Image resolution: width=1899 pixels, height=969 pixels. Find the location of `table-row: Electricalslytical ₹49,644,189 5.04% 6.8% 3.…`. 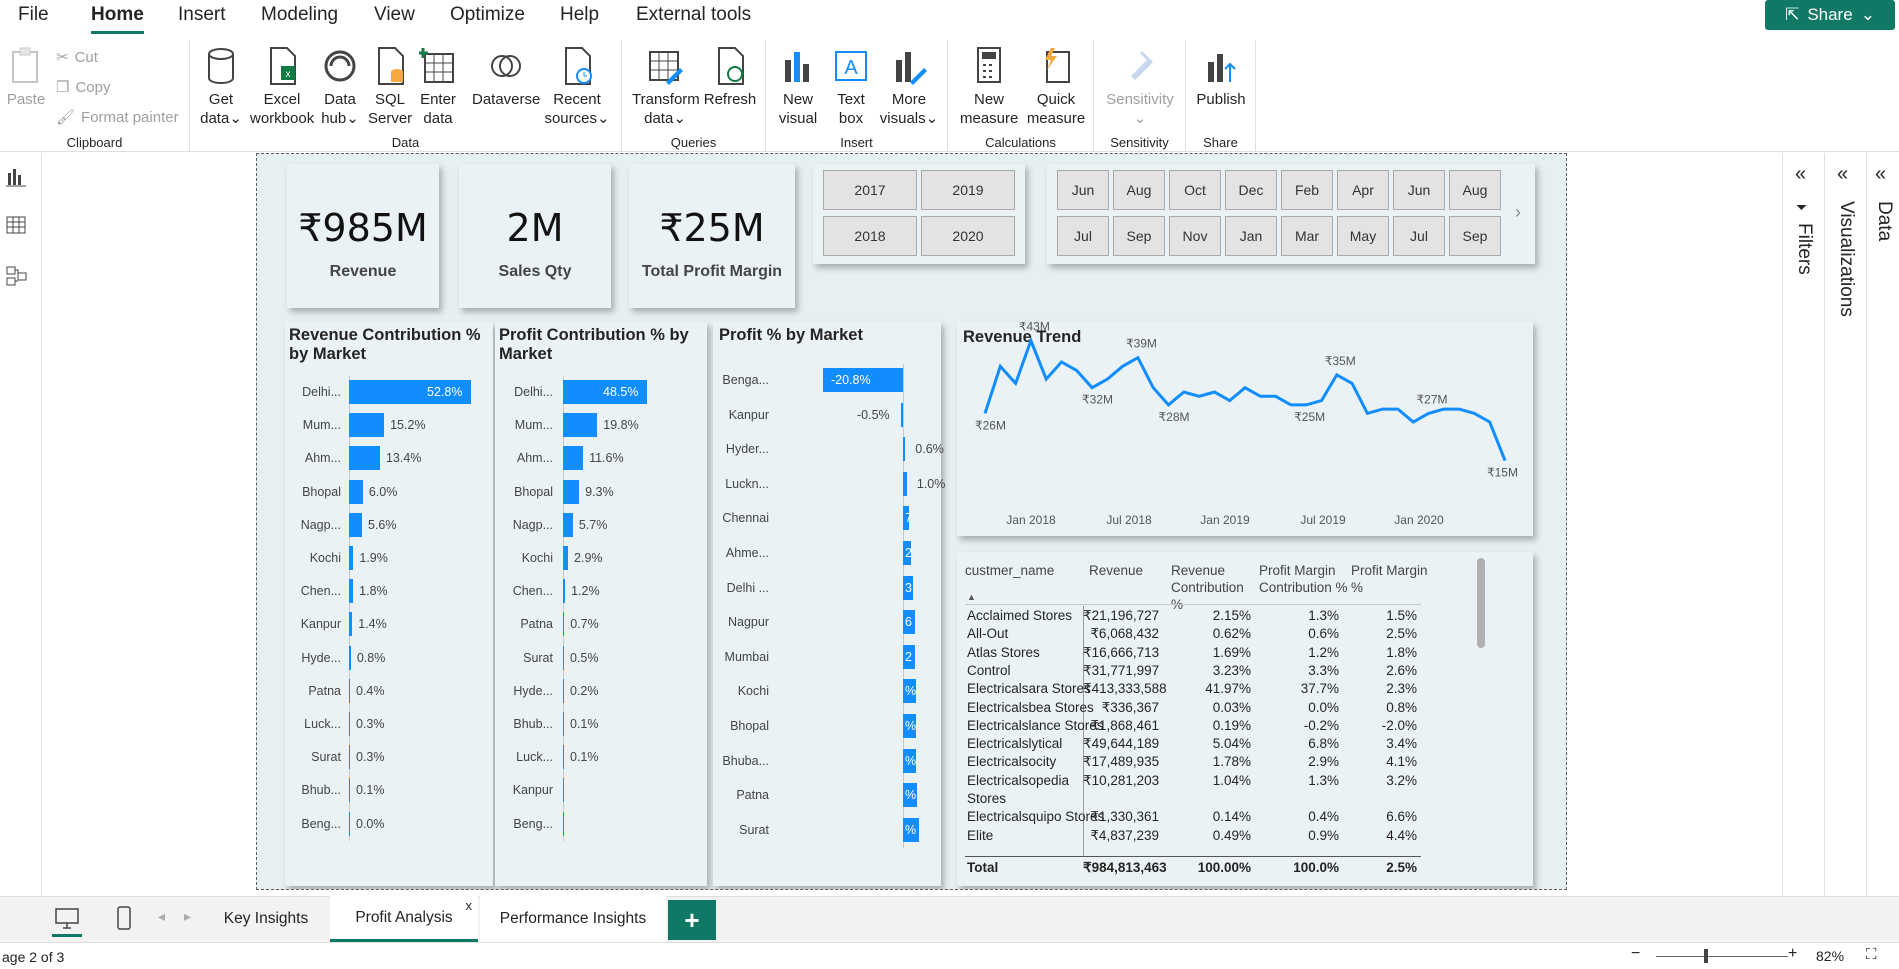

table-row: Electricalslytical ₹49,644,189 5.04% 6.8% 3.… is located at coordinates (1245, 745).